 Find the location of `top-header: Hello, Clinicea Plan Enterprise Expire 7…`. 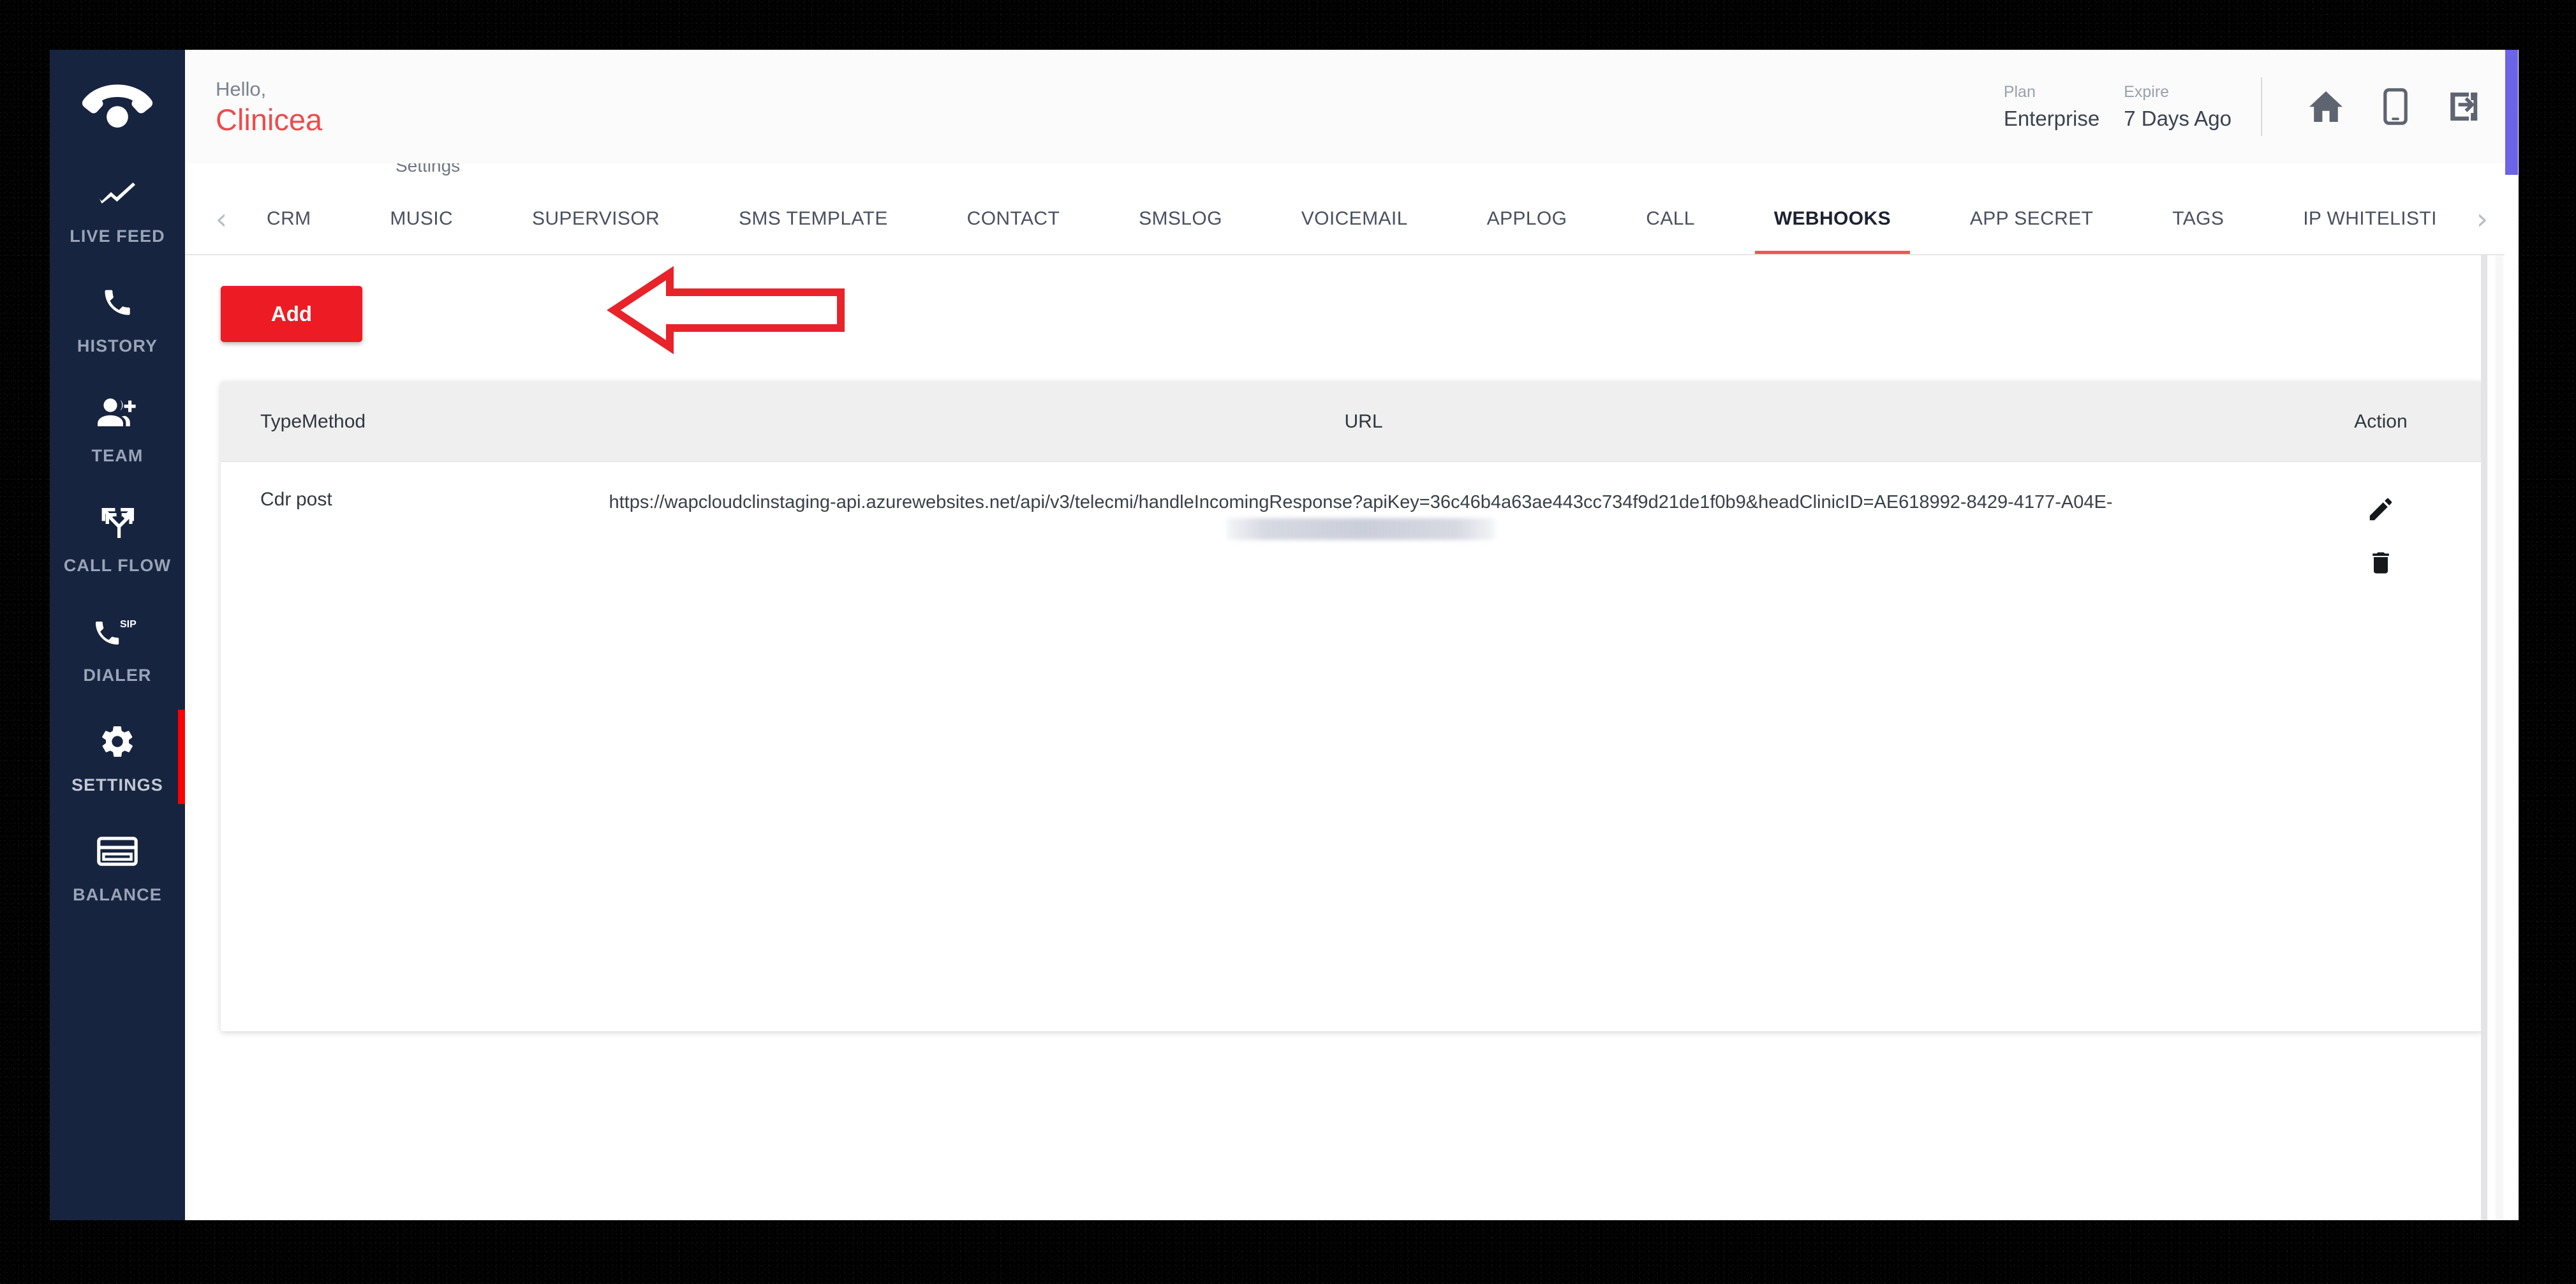

top-header: Hello, Clinicea Plan Enterprise Expire 7… is located at coordinates (1352, 107).